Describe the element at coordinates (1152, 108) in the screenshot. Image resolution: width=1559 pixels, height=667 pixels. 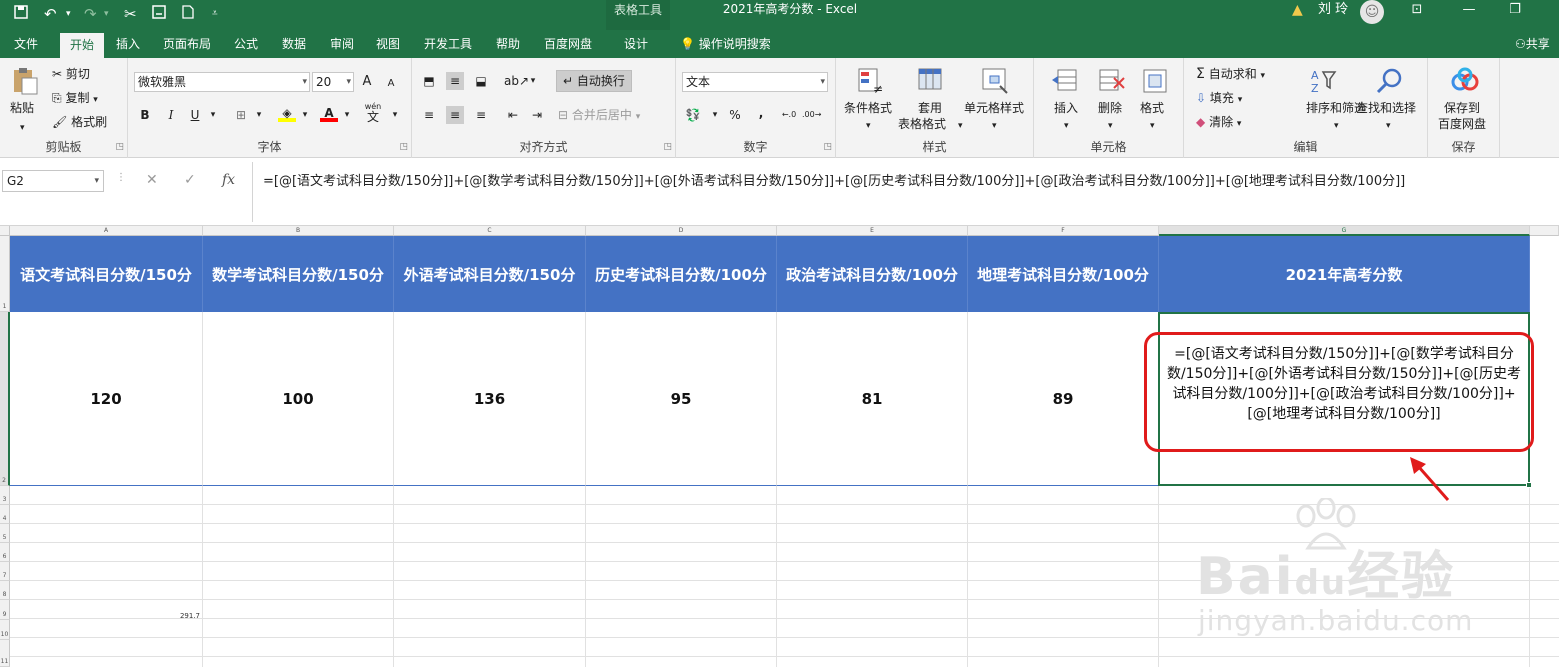
I see `format-cells-button: 格式` at that location.